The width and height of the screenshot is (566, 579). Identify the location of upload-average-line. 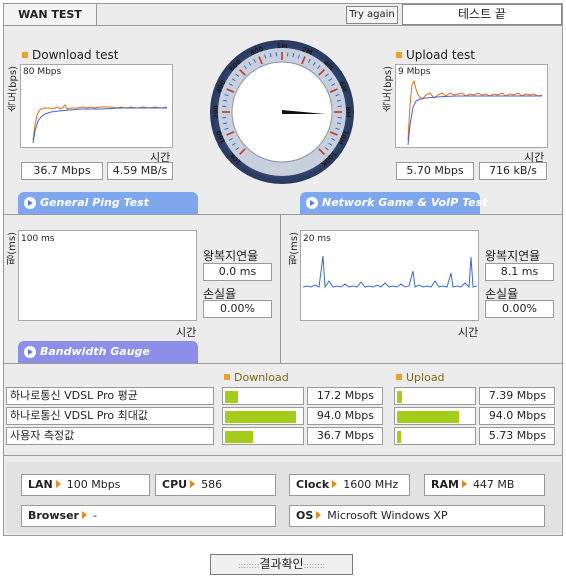
(474, 120).